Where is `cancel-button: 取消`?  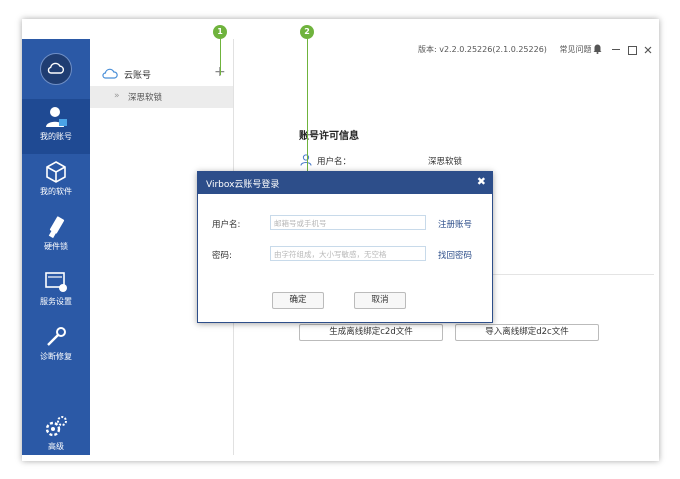
cancel-button: 取消 is located at coordinates (380, 300).